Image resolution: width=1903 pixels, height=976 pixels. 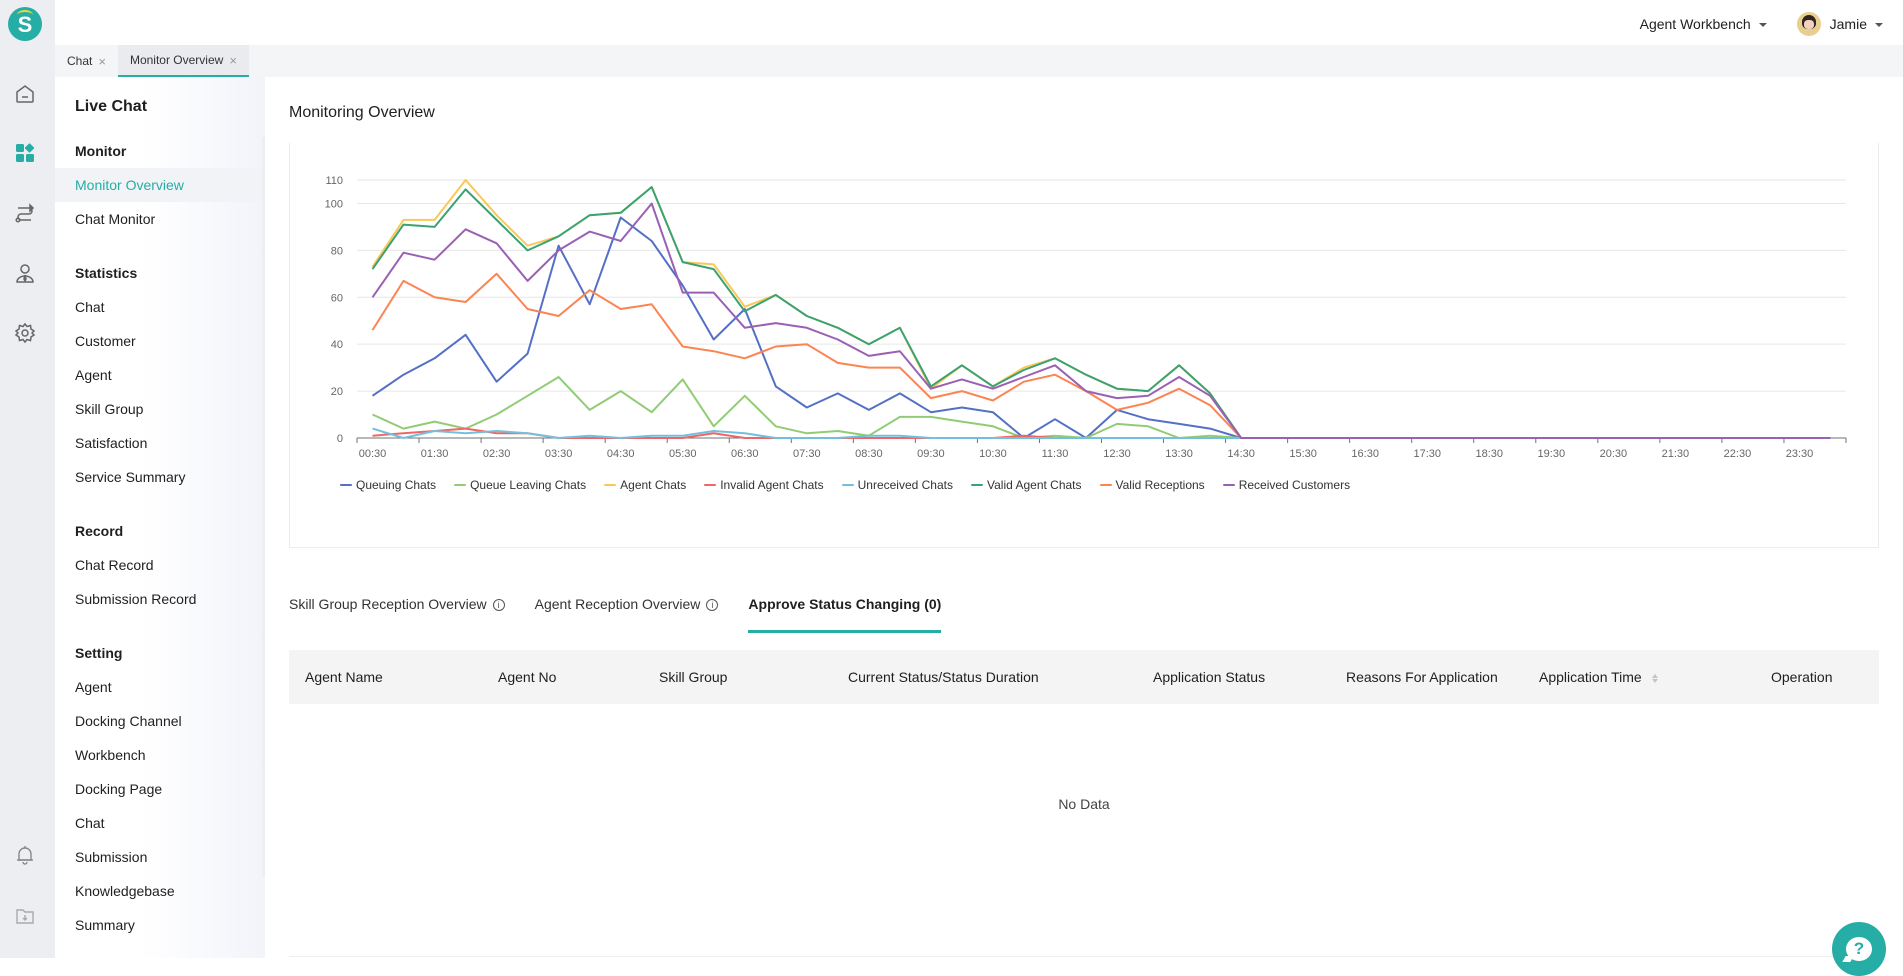 What do you see at coordinates (1738, 454) in the screenshot?
I see `x-tick-label: 22:30` at bounding box center [1738, 454].